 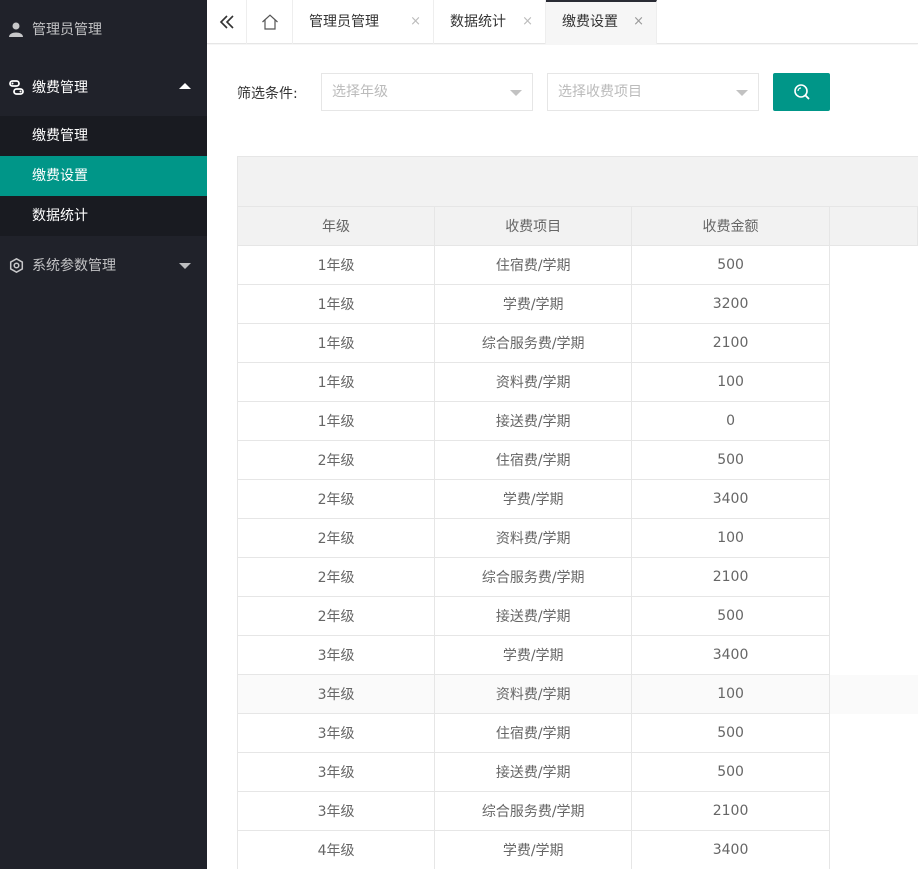 I want to click on table-row: 1年级 学费/学期 3200, so click(x=577, y=304).